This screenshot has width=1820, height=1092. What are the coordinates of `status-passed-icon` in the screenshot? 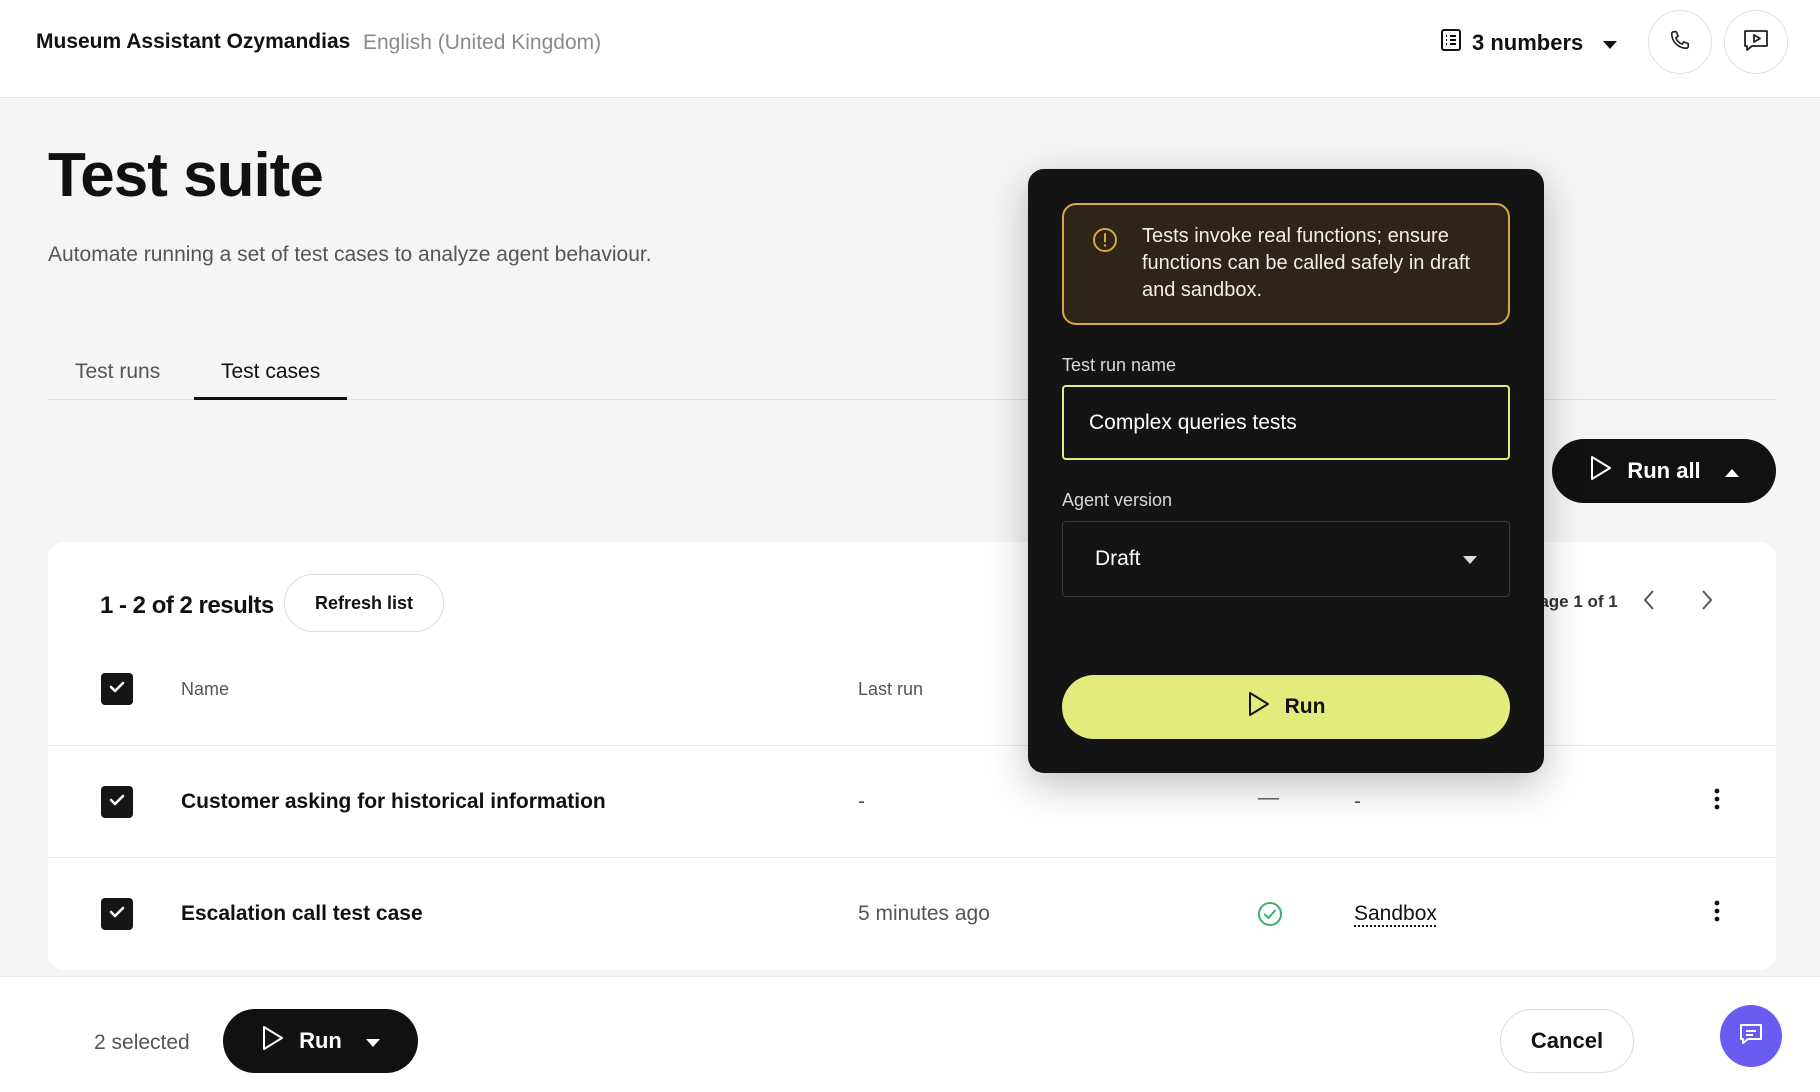 It's located at (1270, 916).